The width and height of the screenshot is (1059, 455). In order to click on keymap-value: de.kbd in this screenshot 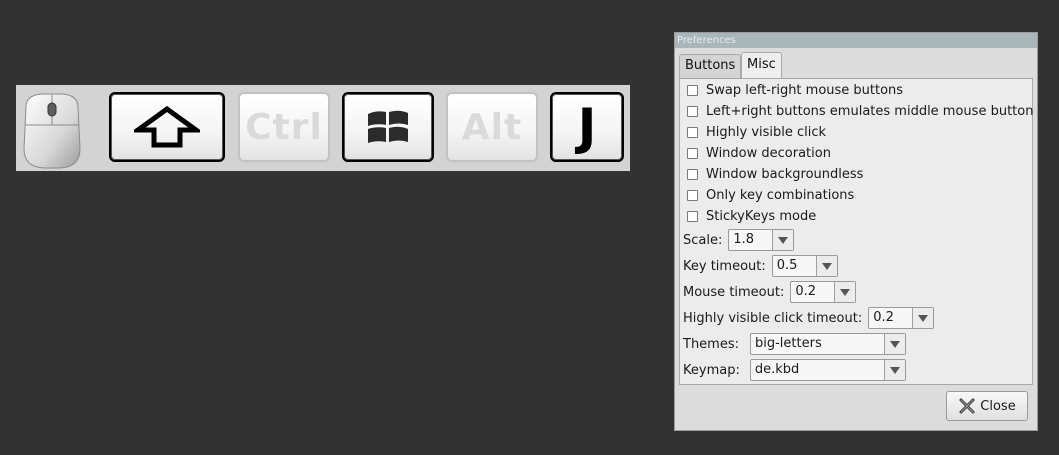, I will do `click(777, 369)`.